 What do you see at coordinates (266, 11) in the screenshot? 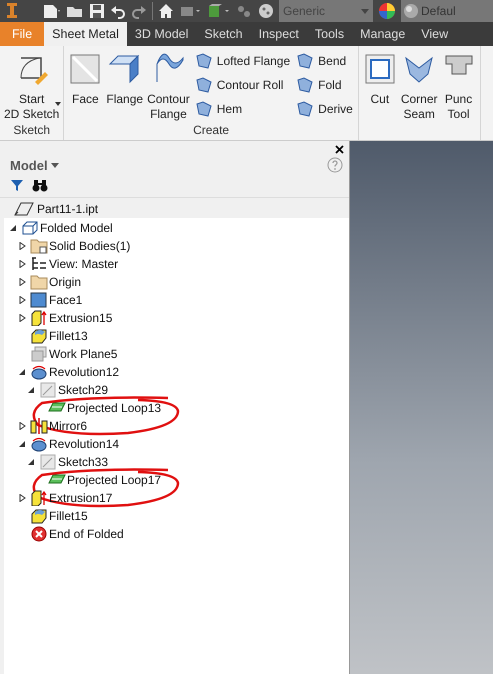
I see `texture-sphere-icon` at bounding box center [266, 11].